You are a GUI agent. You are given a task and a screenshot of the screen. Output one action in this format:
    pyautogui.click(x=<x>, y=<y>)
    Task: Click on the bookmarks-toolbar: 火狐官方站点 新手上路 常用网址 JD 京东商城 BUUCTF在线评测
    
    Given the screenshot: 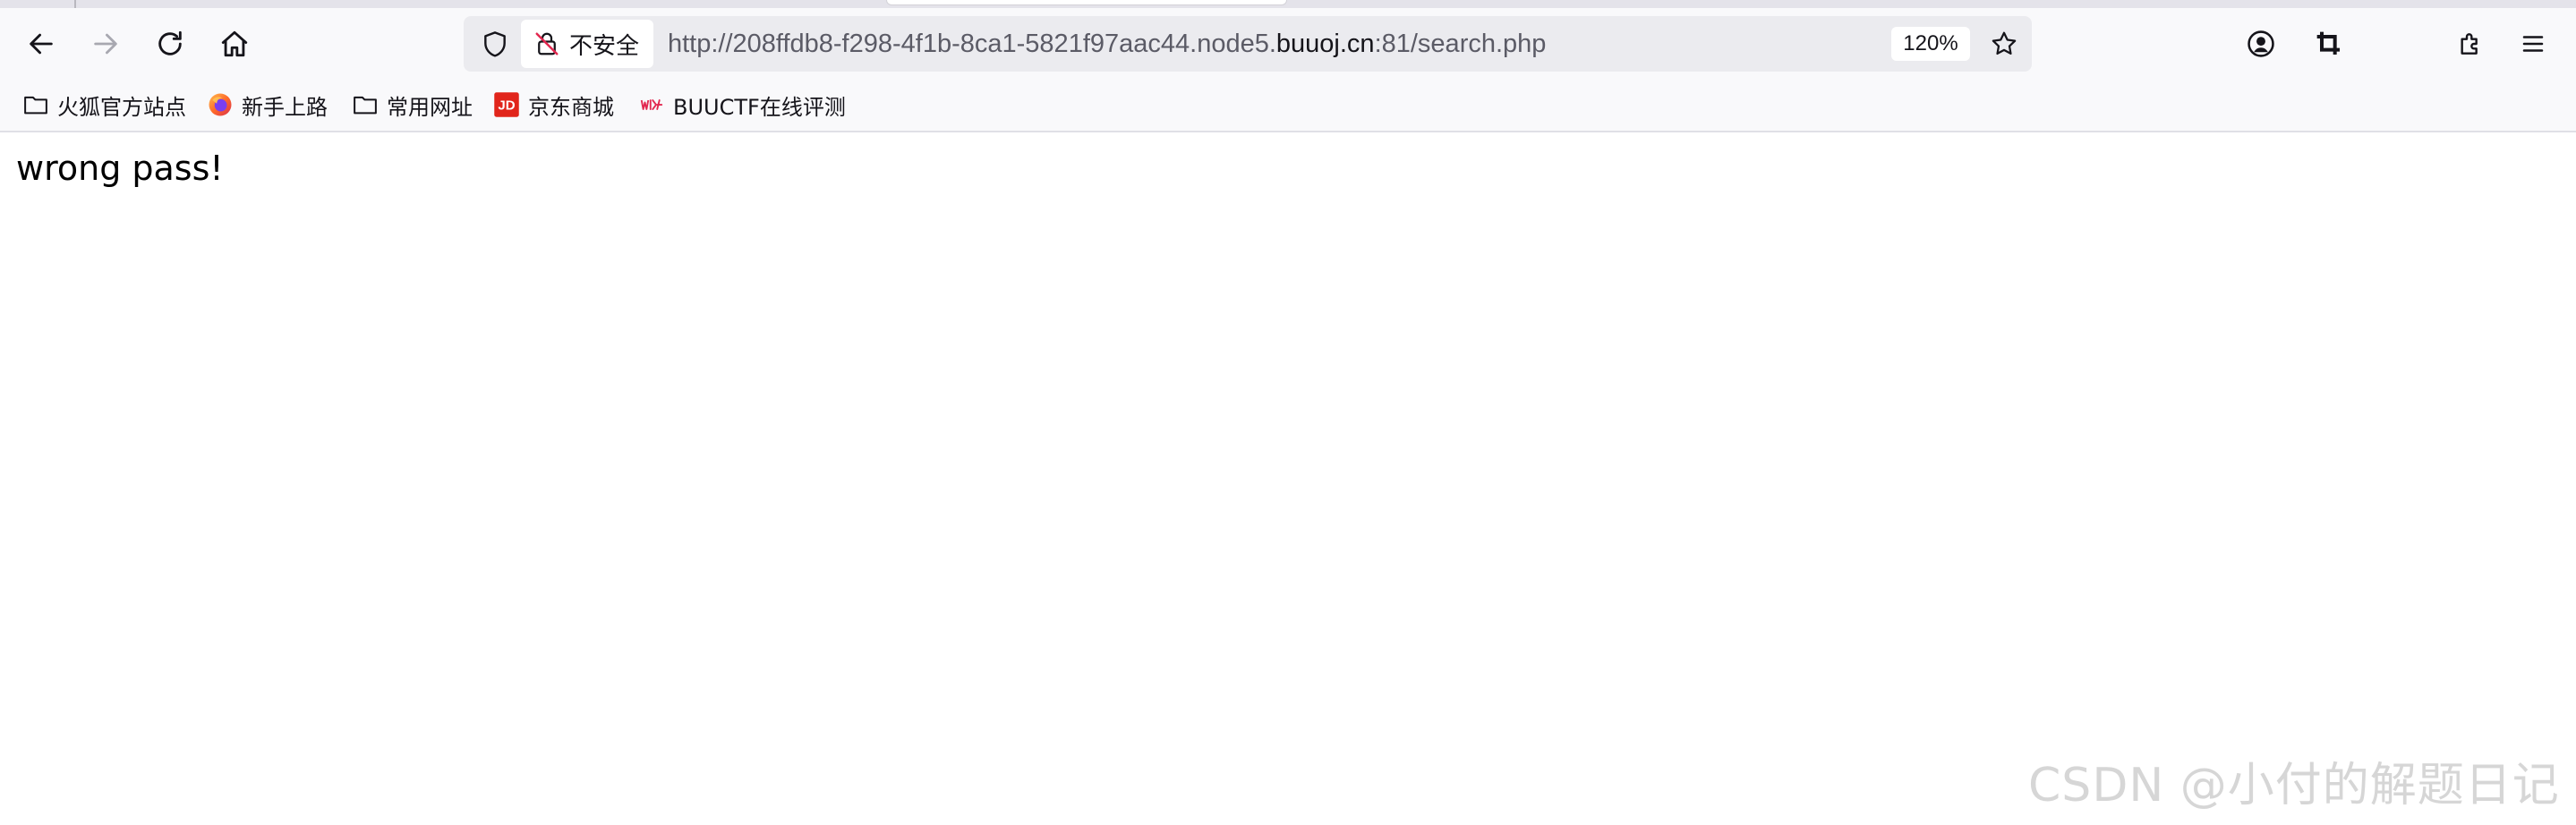 What is the action you would take?
    pyautogui.click(x=1288, y=106)
    